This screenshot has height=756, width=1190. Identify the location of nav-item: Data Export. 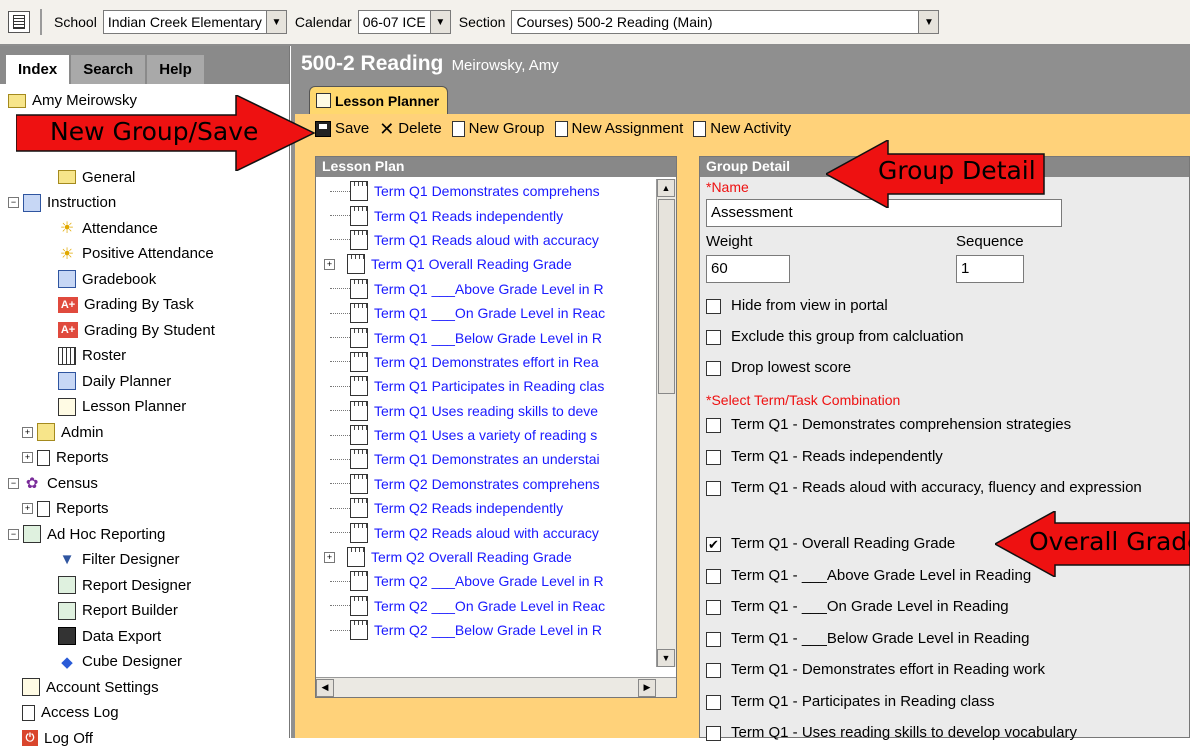
(144, 637).